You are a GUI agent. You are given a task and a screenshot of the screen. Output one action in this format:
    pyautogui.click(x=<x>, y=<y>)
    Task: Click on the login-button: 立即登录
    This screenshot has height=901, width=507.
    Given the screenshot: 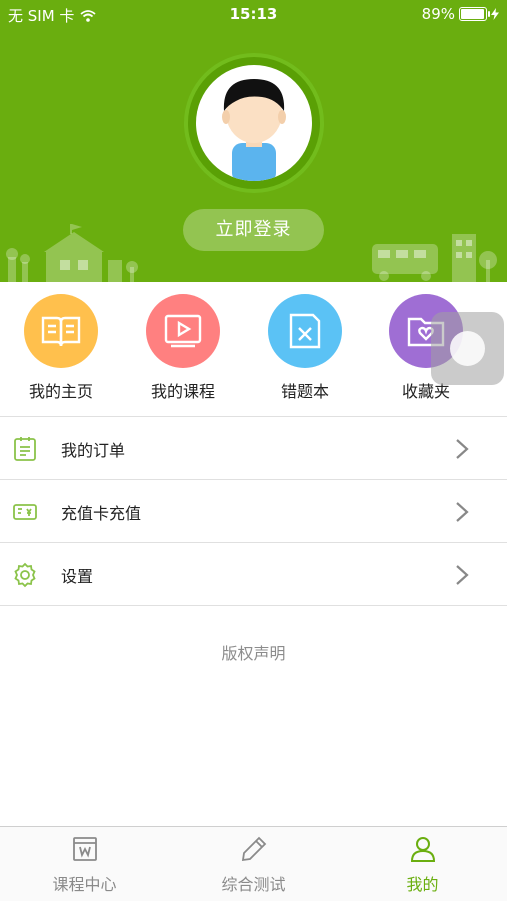 What is the action you would take?
    pyautogui.click(x=253, y=230)
    